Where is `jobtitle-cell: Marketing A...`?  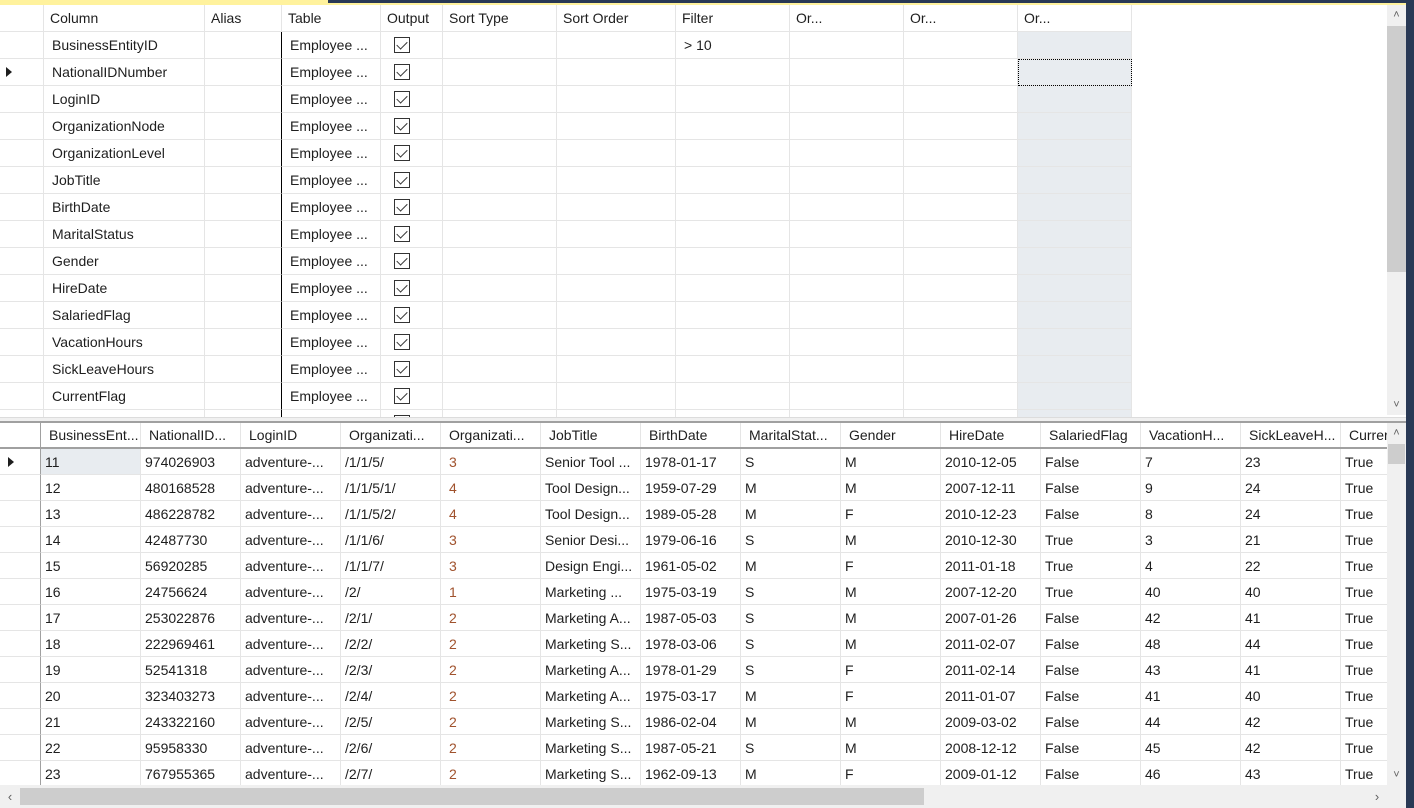
jobtitle-cell: Marketing A... is located at coordinates (591, 696).